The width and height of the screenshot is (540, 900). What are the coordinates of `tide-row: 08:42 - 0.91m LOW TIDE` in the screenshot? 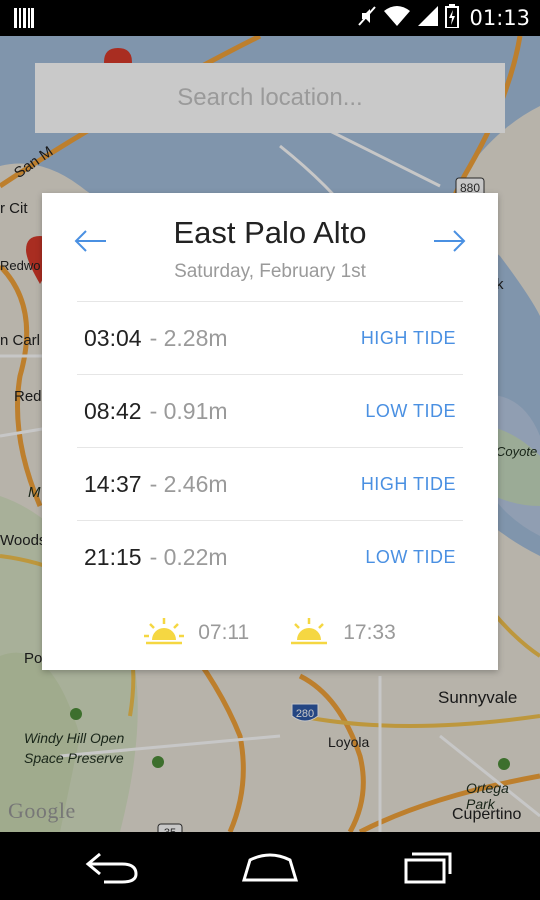 It's located at (270, 410).